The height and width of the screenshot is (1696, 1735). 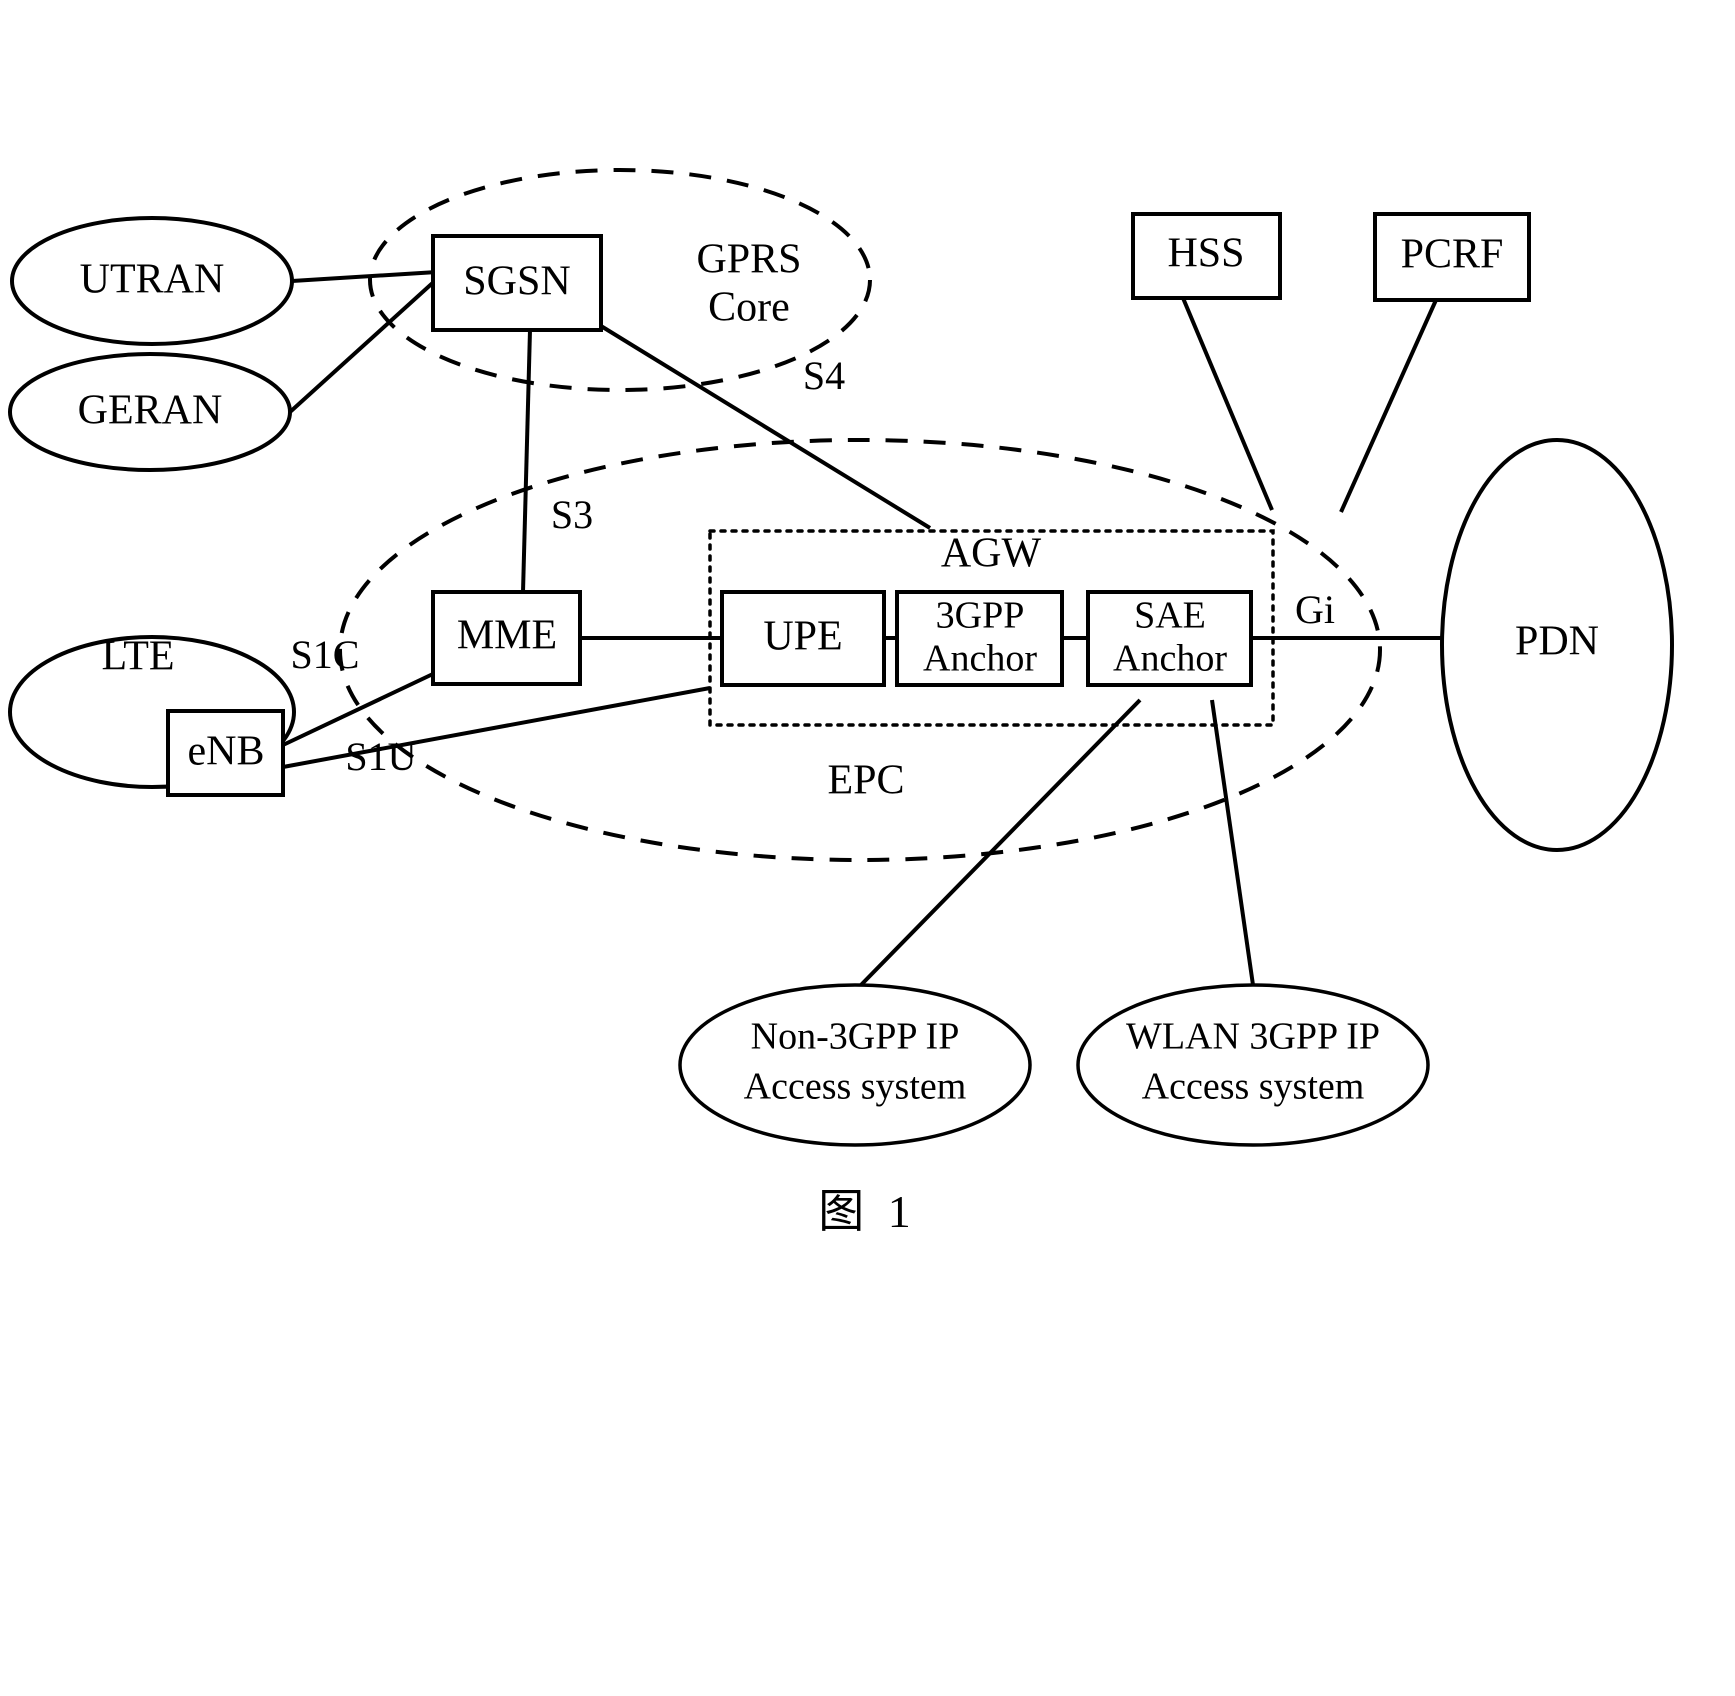 I want to click on interface-label-s1u: S1U, so click(x=380, y=756).